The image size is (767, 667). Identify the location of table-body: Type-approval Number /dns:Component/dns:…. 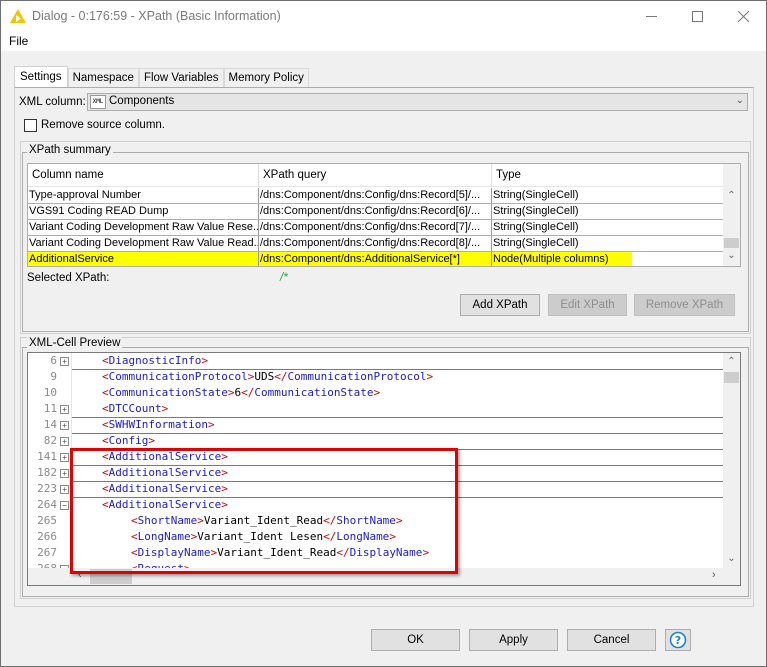
(375, 227).